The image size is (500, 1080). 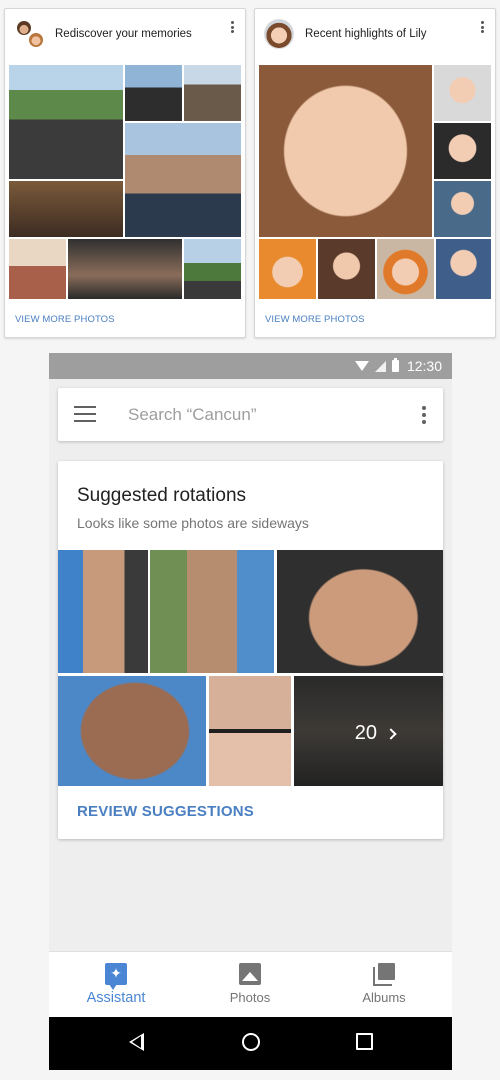 What do you see at coordinates (384, 974) in the screenshot?
I see `albums-icon` at bounding box center [384, 974].